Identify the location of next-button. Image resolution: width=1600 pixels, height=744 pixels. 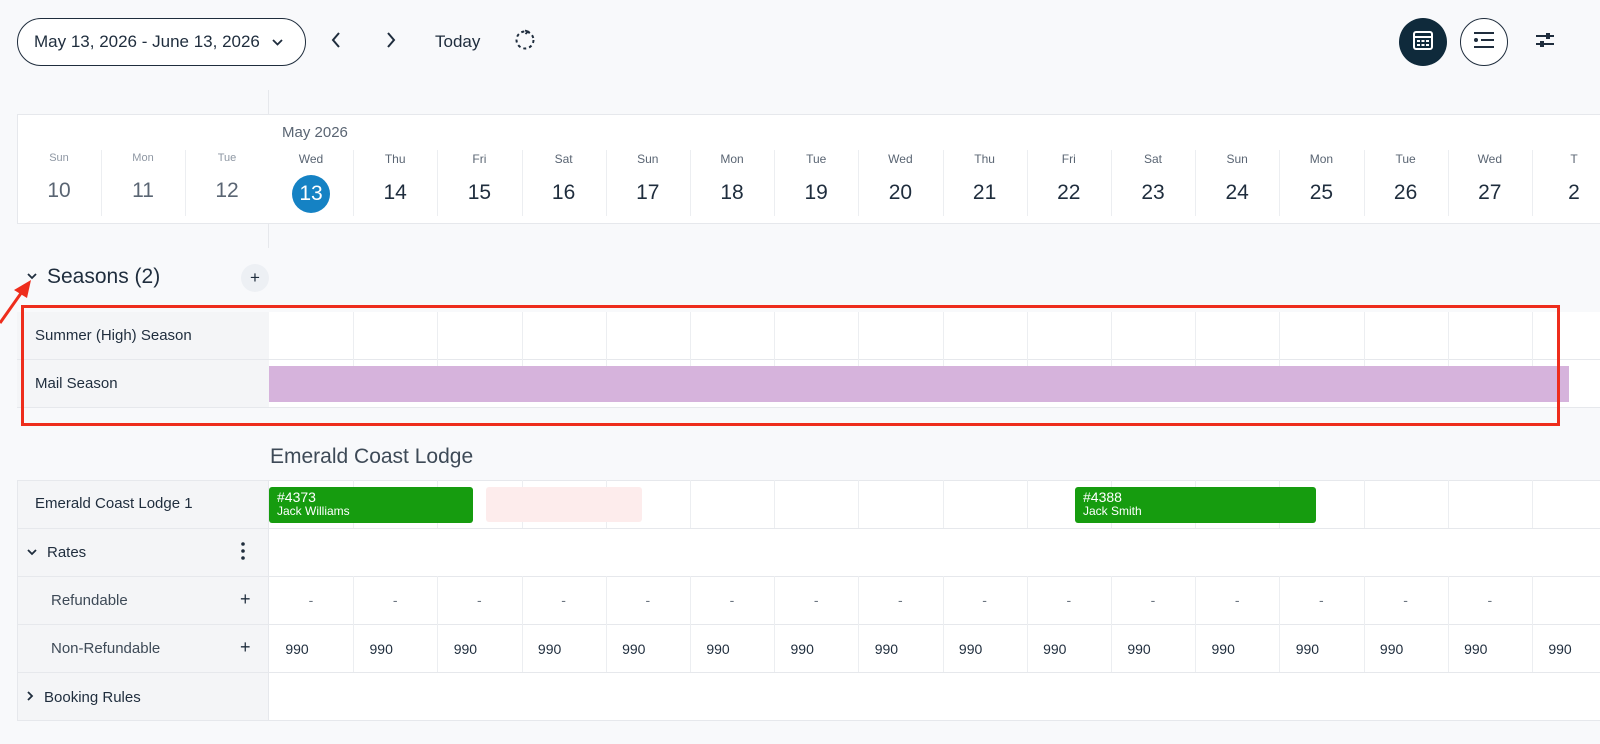
(391, 42).